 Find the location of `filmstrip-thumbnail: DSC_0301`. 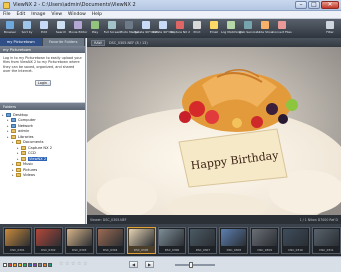

filmstrip-thumbnail: DSC_0301 is located at coordinates (17, 240).